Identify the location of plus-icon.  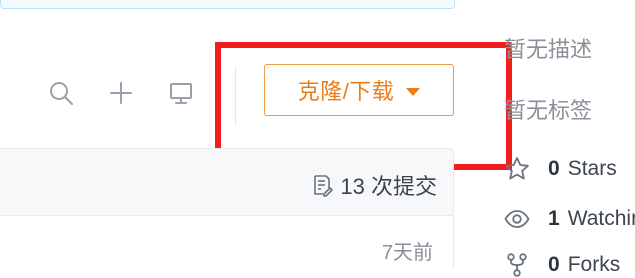
(121, 93).